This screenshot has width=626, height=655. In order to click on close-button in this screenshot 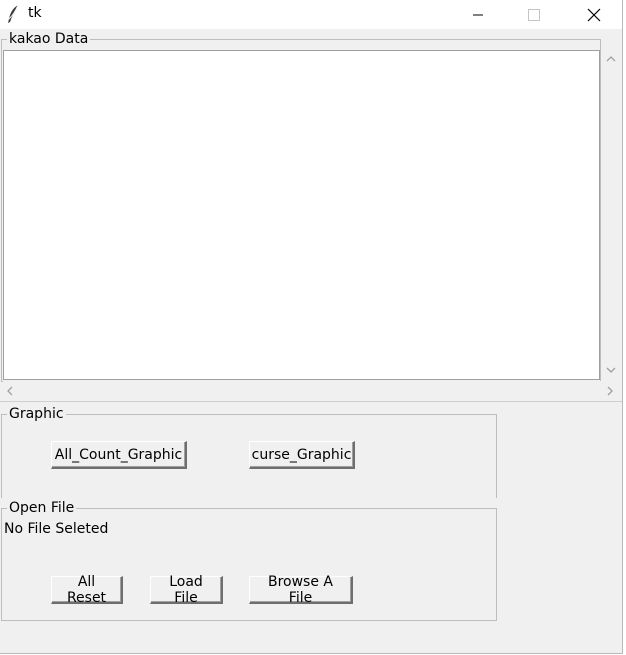, I will do `click(594, 14)`.